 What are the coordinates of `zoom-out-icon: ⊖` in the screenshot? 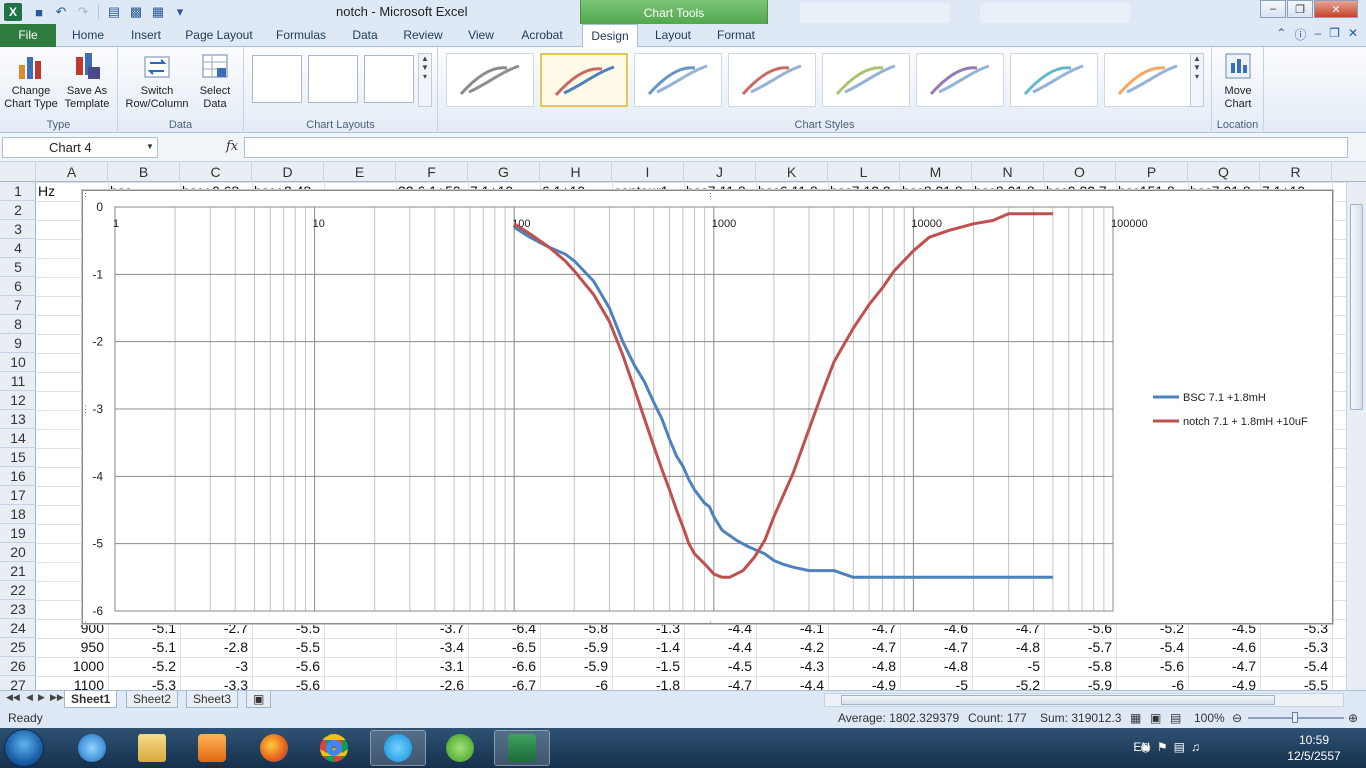 It's located at (1237, 718).